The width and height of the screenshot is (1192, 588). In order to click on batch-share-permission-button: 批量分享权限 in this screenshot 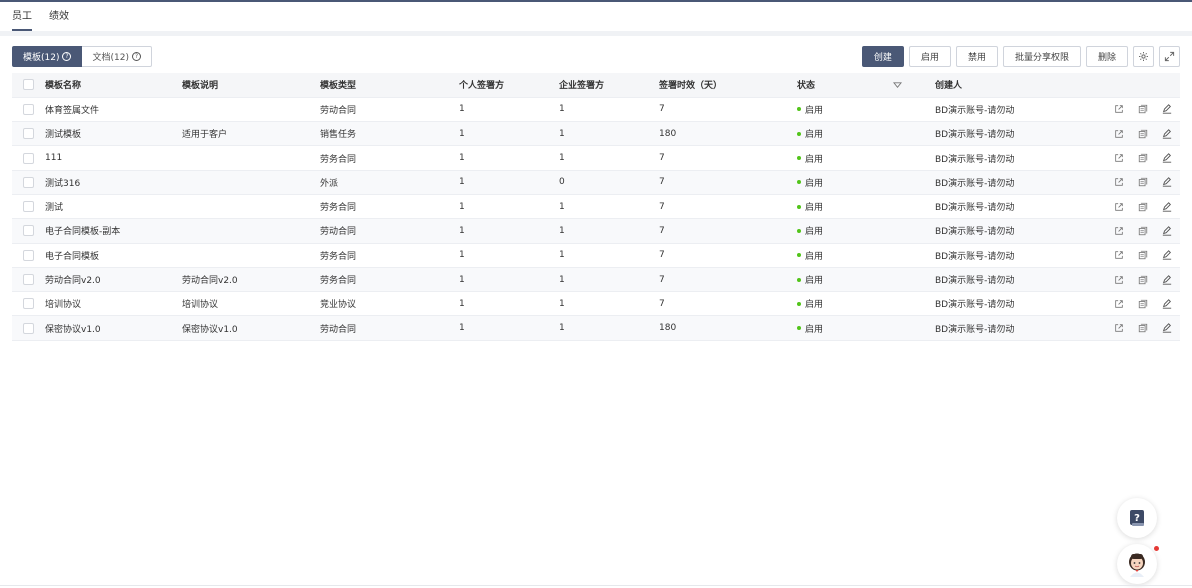, I will do `click(1041, 56)`.